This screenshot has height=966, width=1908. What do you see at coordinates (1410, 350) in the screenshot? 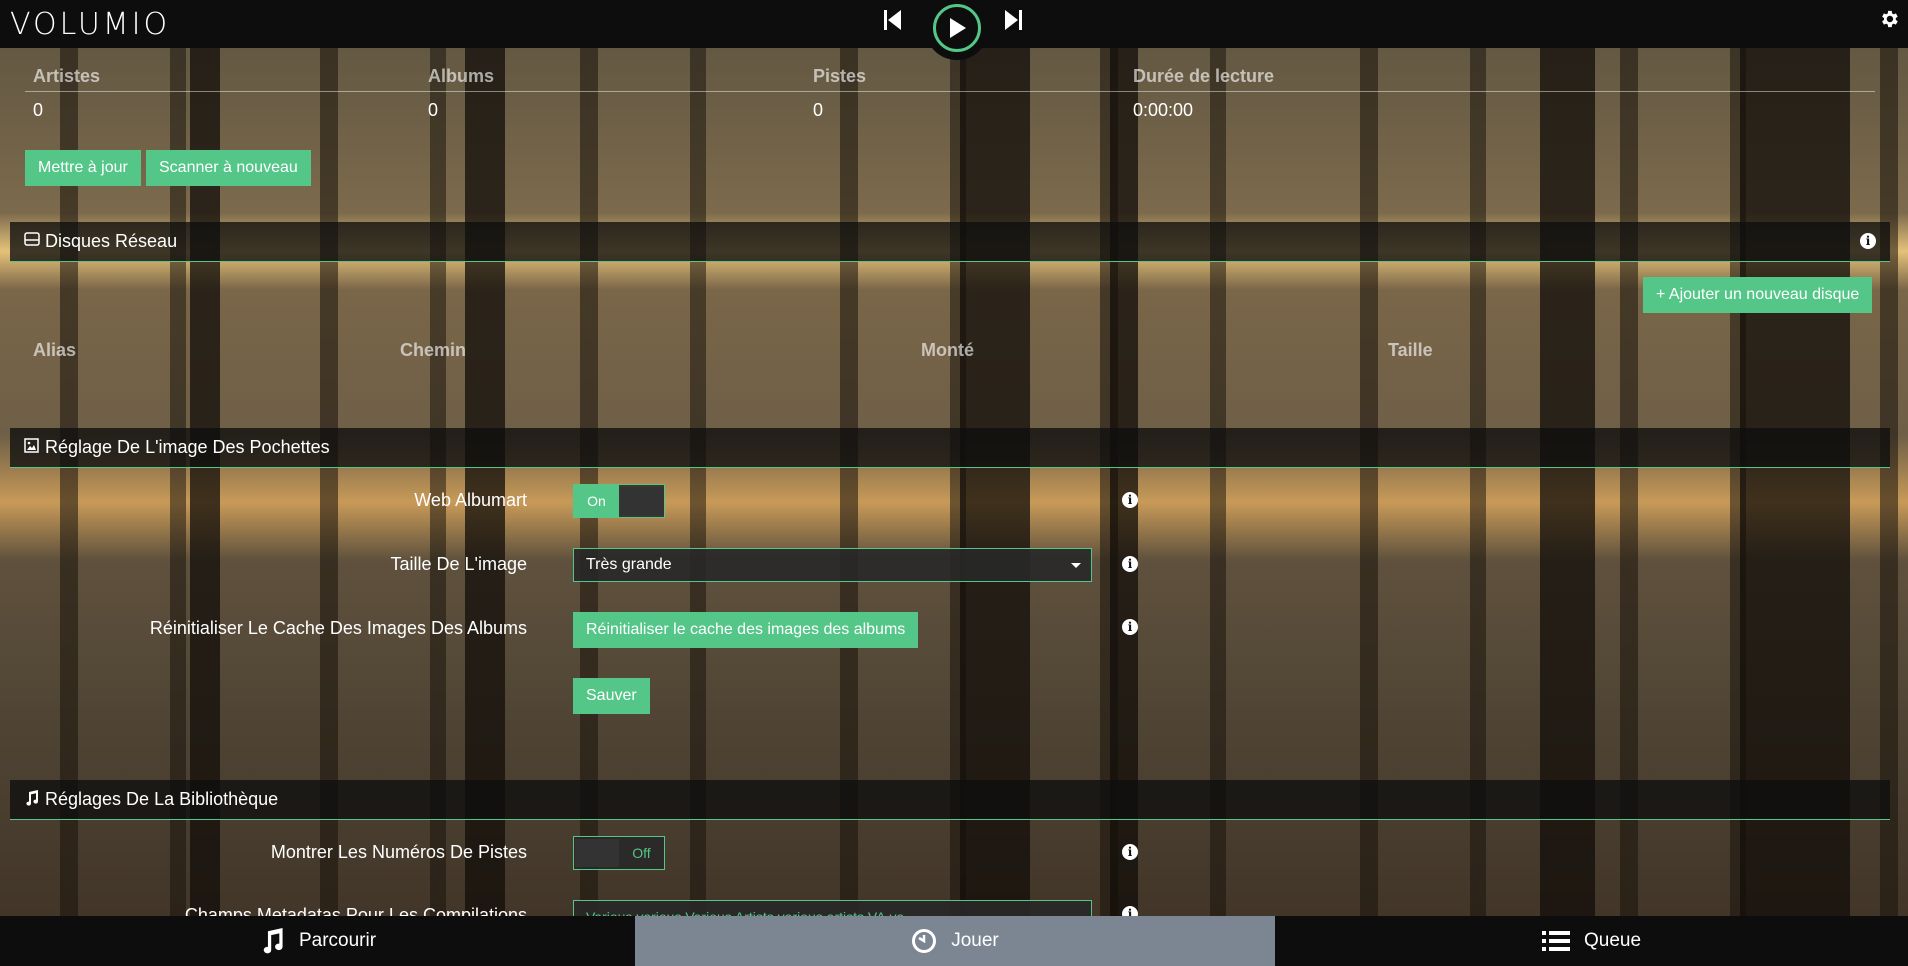
I see `size-column-header: Taille` at bounding box center [1410, 350].